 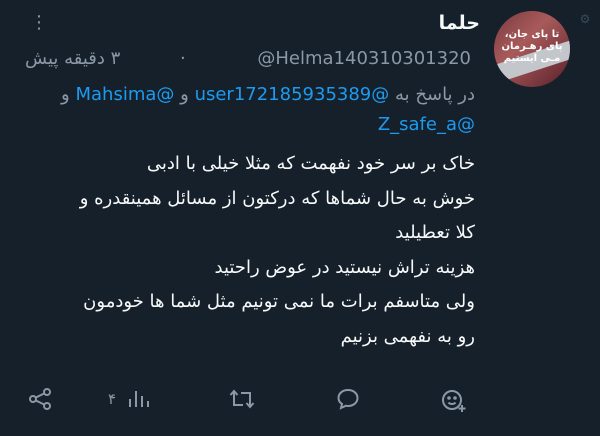 I want to click on share-button, so click(x=41, y=398).